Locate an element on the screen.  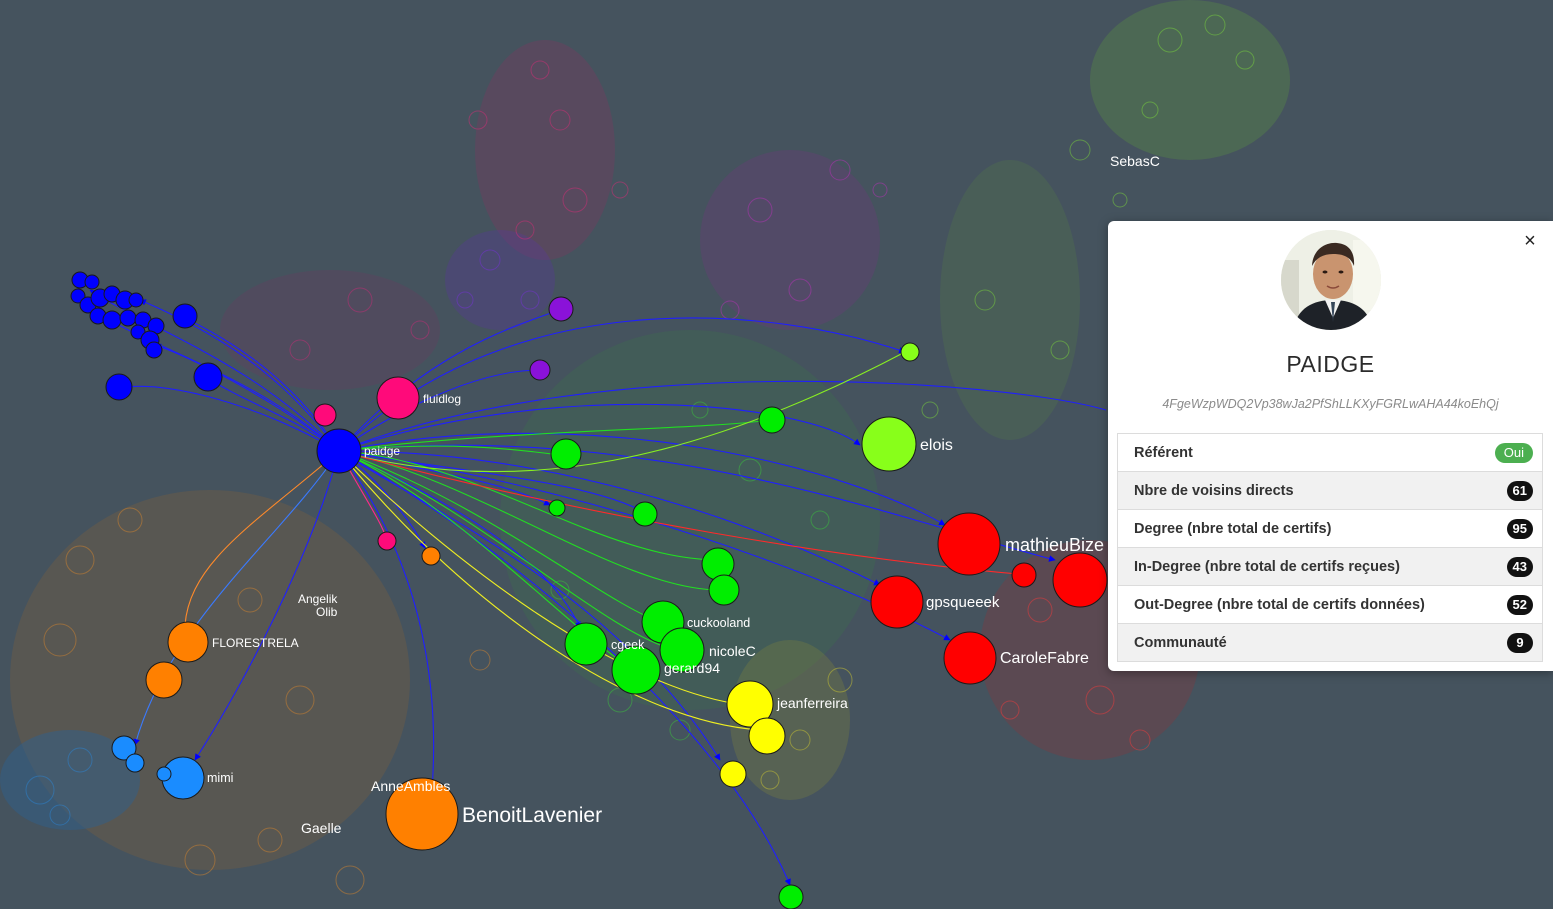
stat-badge: 9 is located at coordinates (1520, 642).